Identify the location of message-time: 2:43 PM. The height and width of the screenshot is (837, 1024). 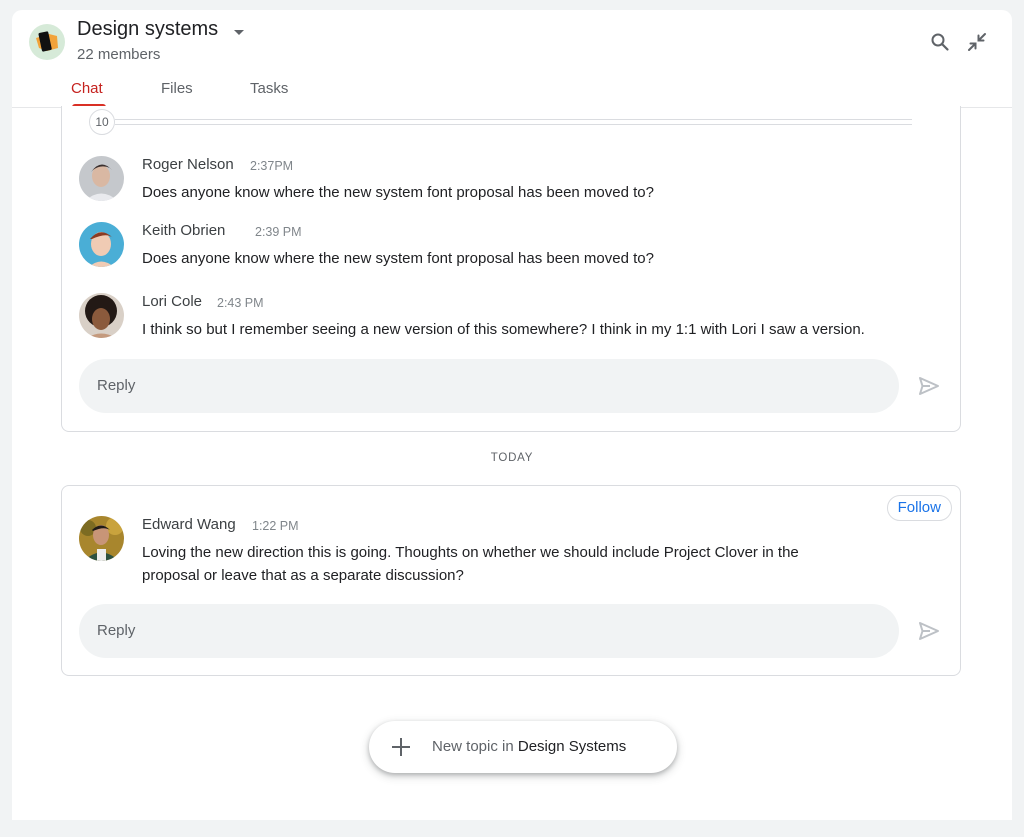
(240, 303).